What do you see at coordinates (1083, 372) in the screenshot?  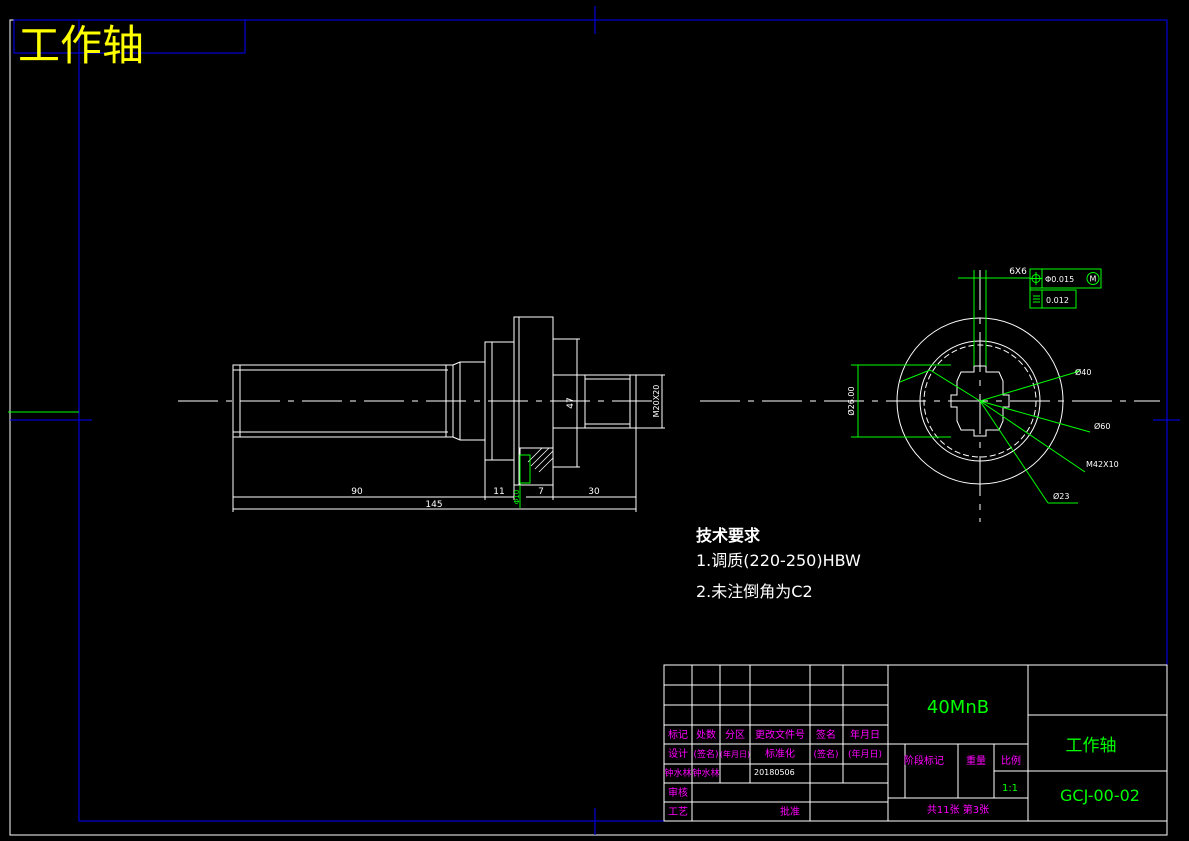 I see `dim-dia40: Ø40` at bounding box center [1083, 372].